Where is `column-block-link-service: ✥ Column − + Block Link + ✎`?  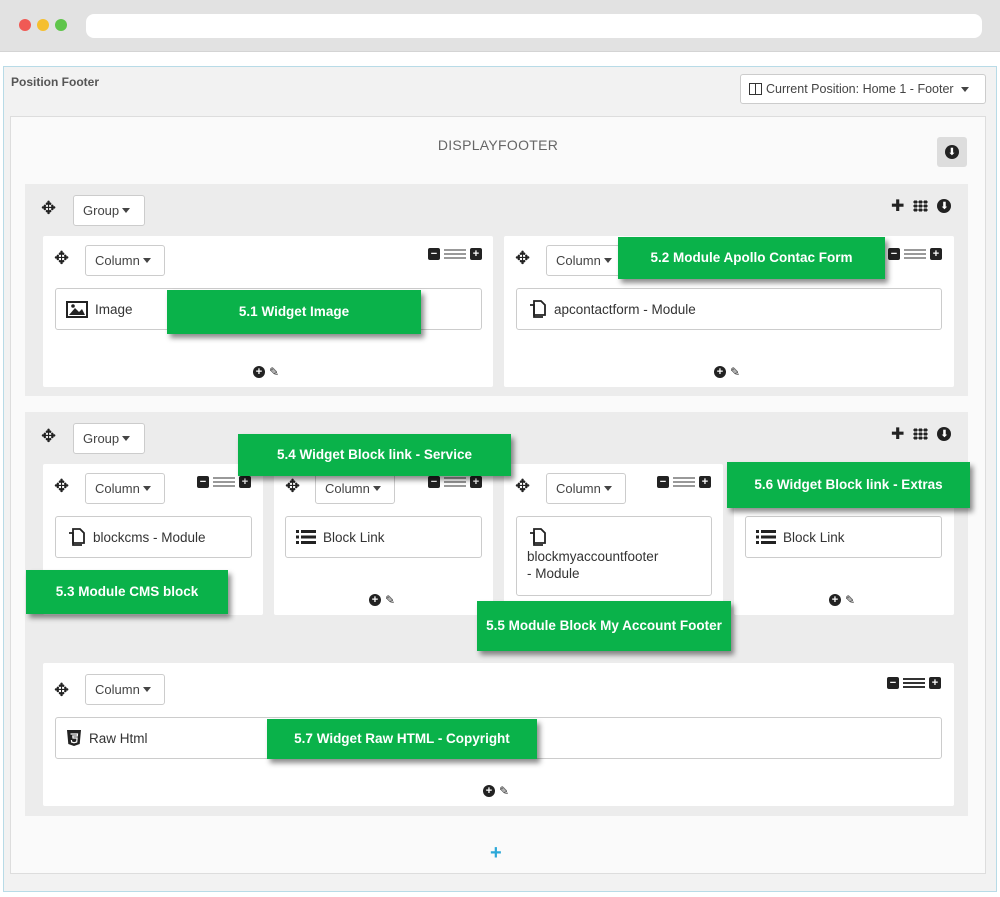
column-block-link-service: ✥ Column − + Block Link + ✎ is located at coordinates (383, 539).